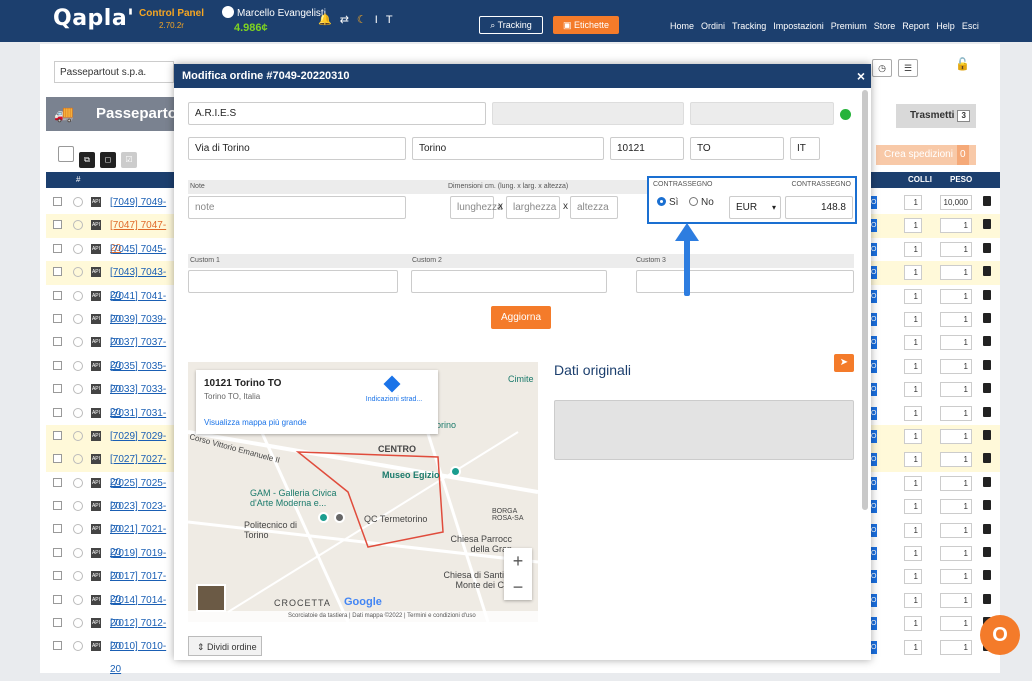  I want to click on currency-select: EUR ▾, so click(755, 207).